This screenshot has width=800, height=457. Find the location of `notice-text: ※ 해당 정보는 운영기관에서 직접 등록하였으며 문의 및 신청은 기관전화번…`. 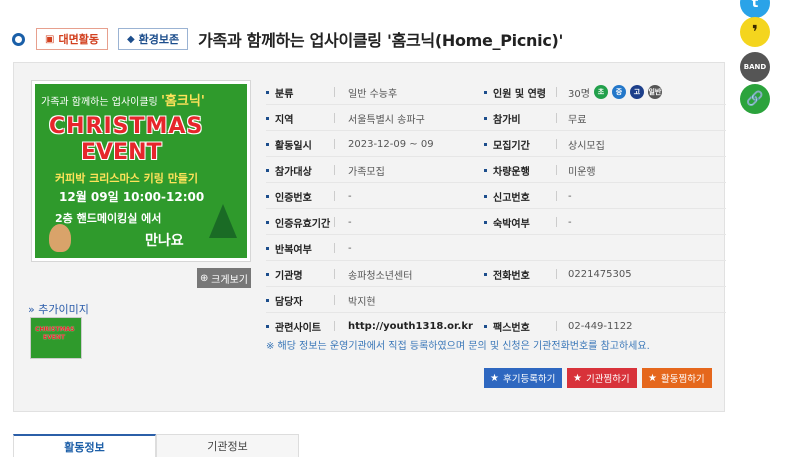

notice-text: ※ 해당 정보는 운영기관에서 직접 등록하였으며 문의 및 신청은 기관전화번… is located at coordinates (458, 346).